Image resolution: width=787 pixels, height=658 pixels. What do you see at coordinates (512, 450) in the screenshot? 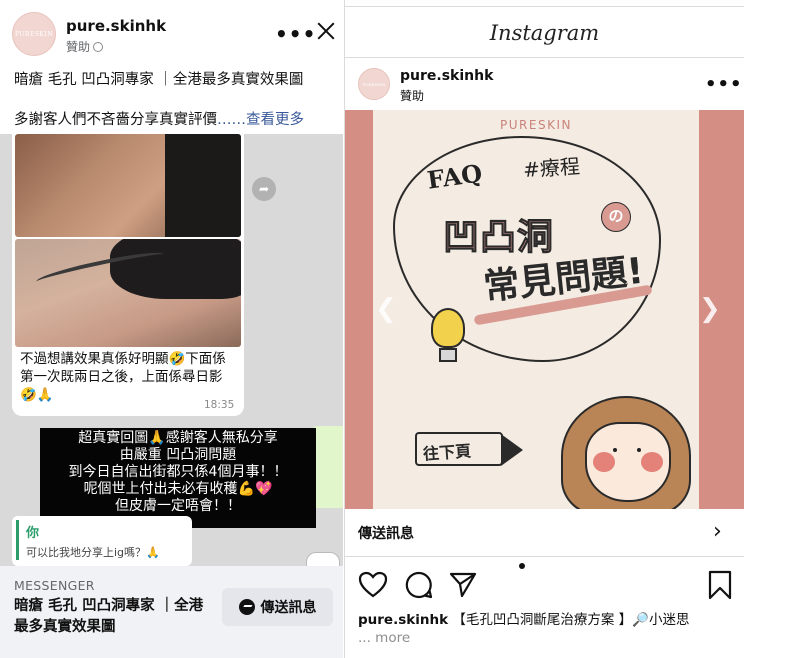
I see `arrow-right-icon` at bounding box center [512, 450].